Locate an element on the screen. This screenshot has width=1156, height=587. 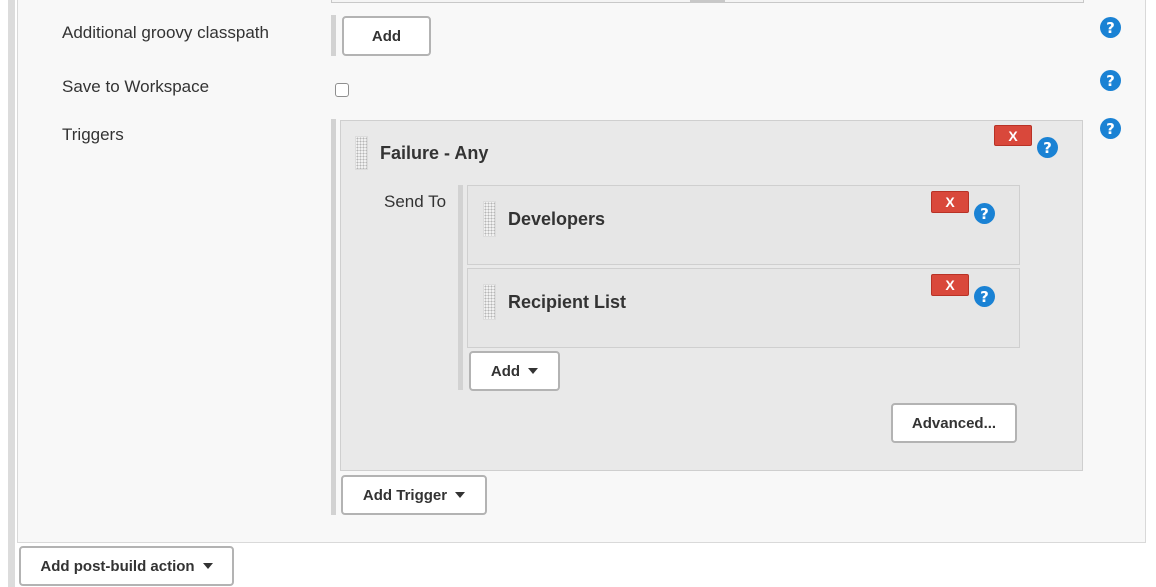
classpath-bar is located at coordinates (333, 35).